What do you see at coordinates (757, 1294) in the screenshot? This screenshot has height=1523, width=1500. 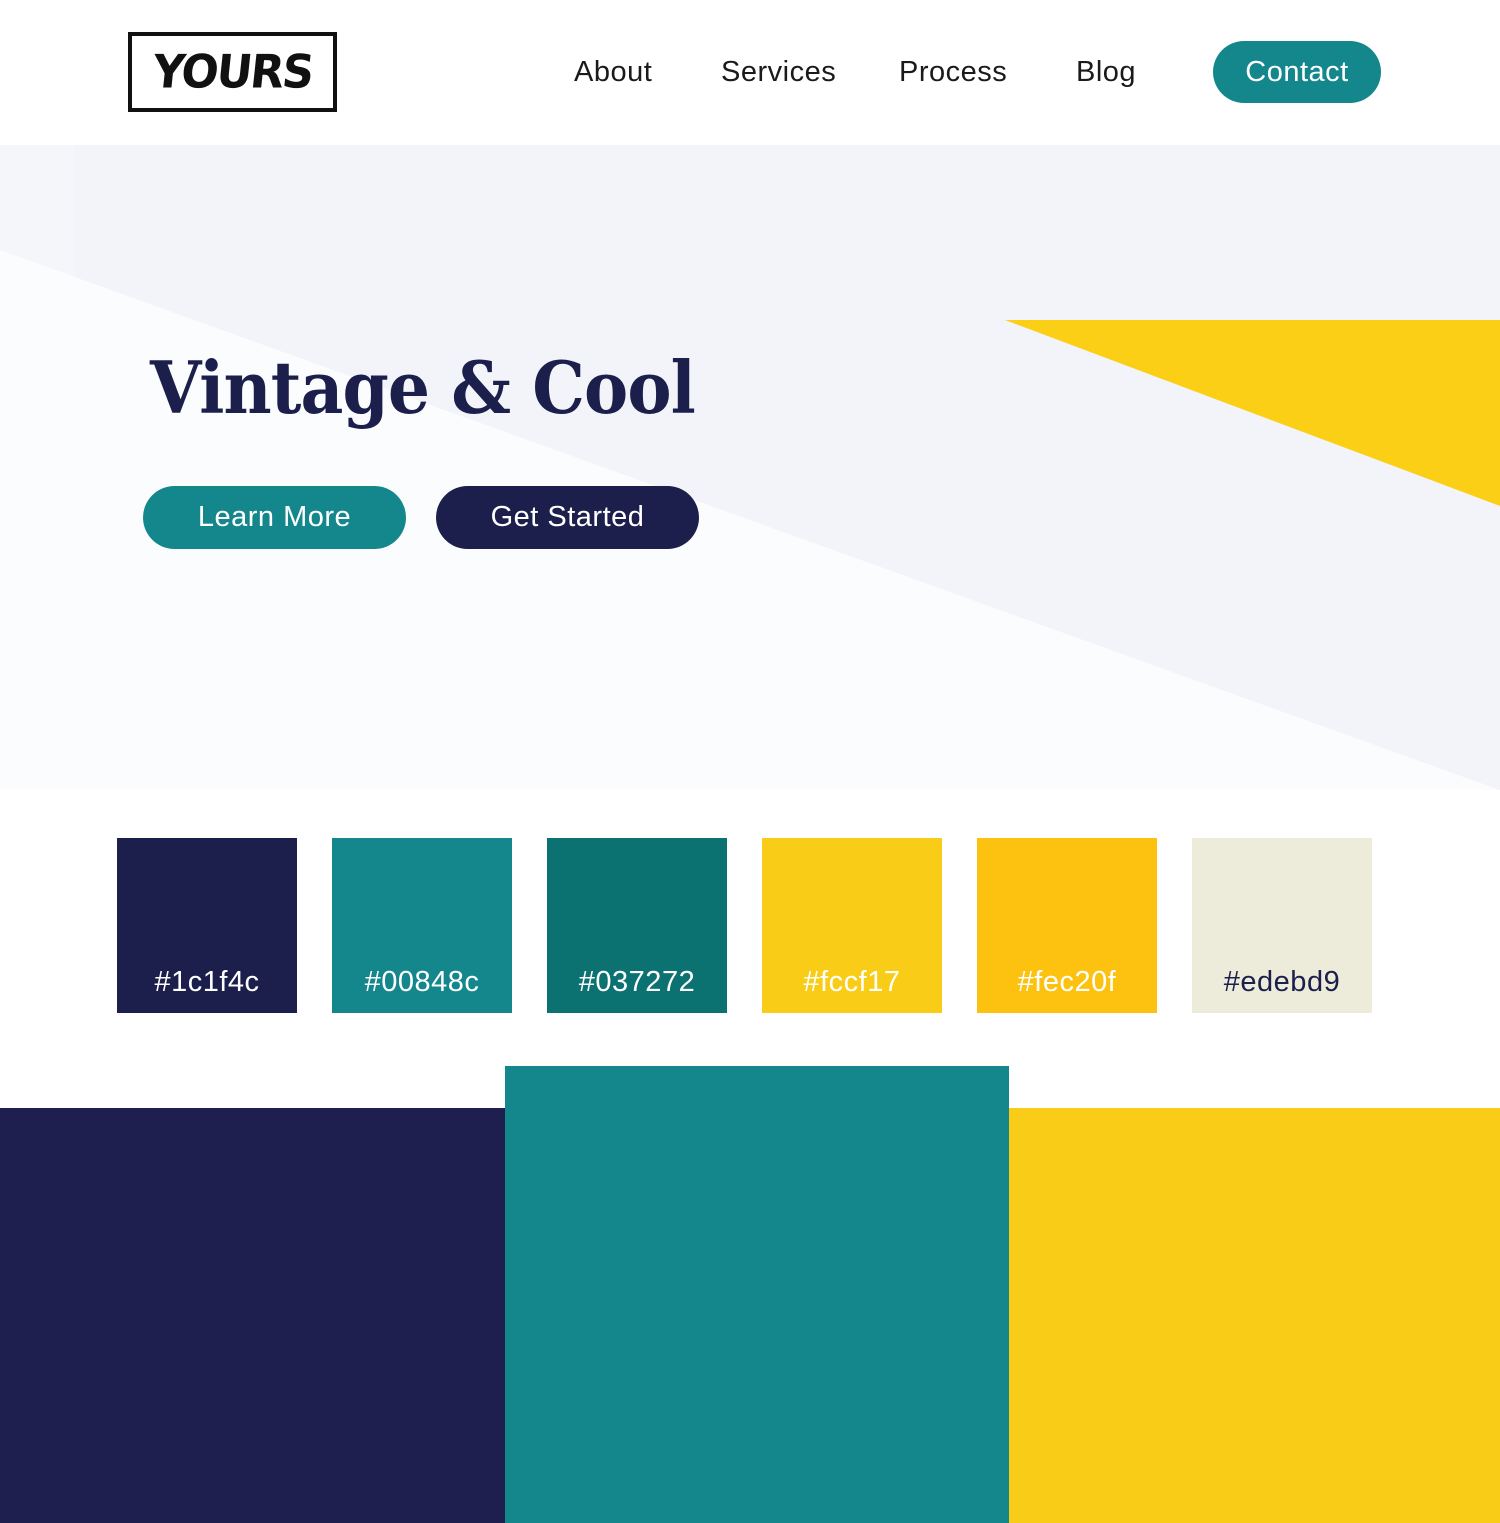 I see `color-block-teal` at bounding box center [757, 1294].